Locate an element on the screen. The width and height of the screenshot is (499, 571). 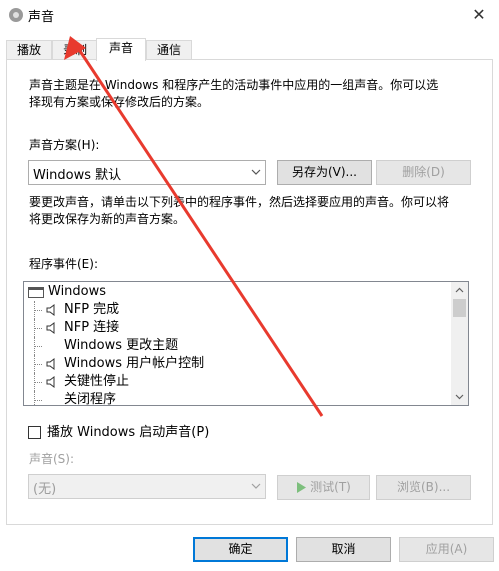
window-icon is located at coordinates (36, 292).